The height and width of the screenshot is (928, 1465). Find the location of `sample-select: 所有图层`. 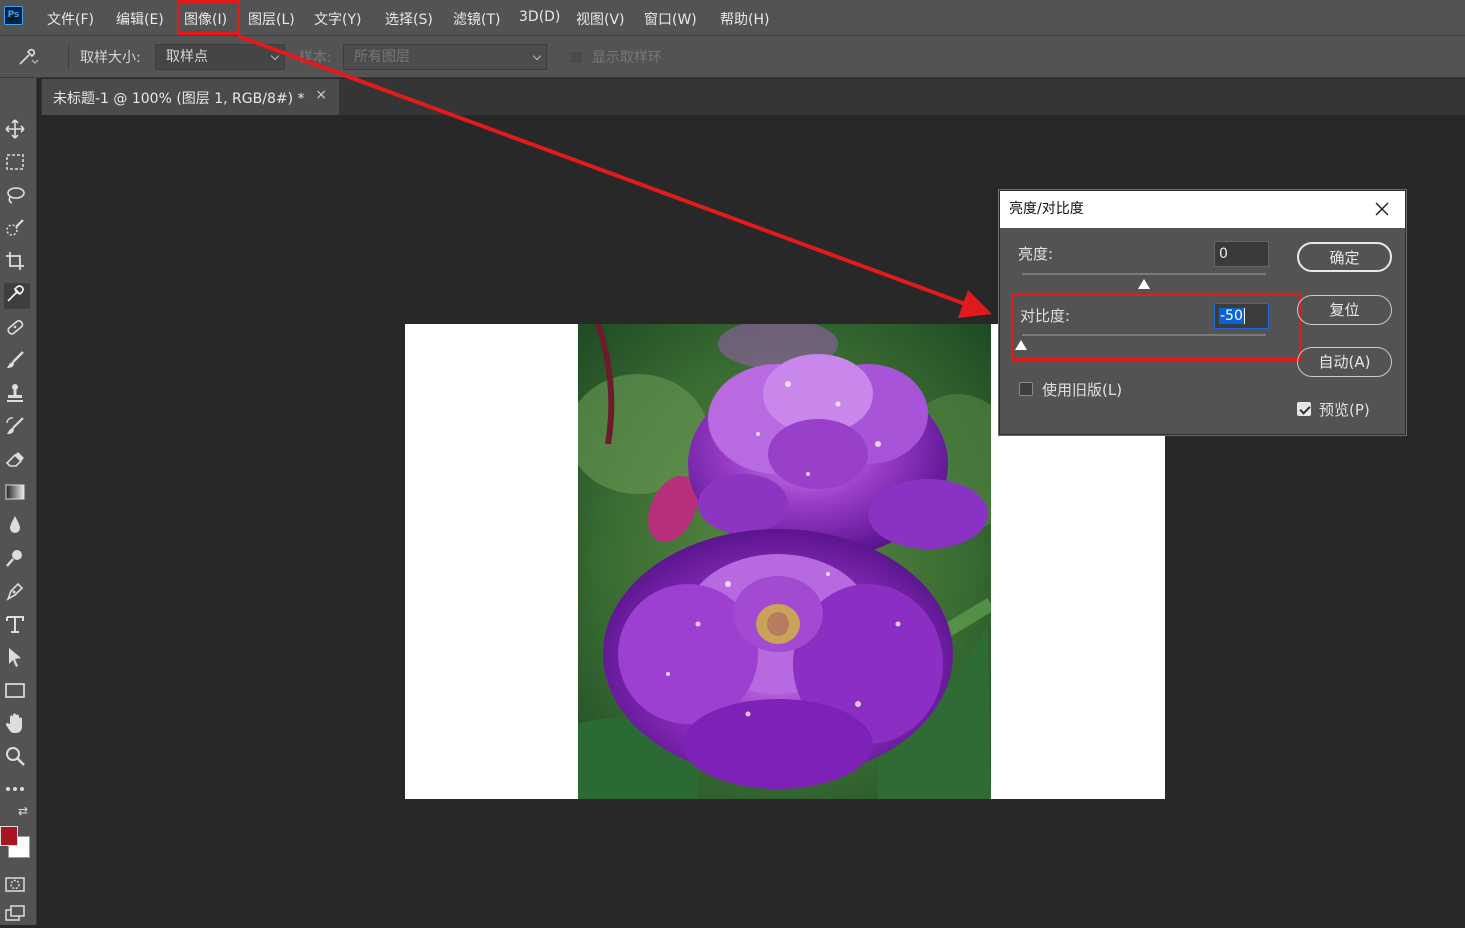

sample-select: 所有图层 is located at coordinates (445, 57).